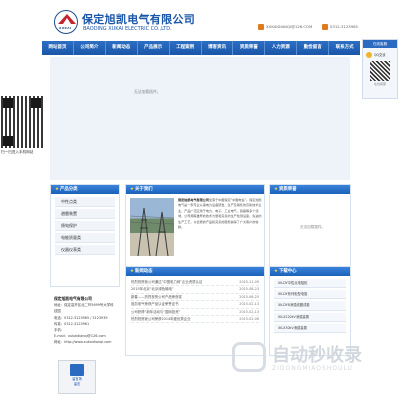 The height and width of the screenshot is (400, 400). I want to click on nav-products: 产品展示, so click(154, 48).